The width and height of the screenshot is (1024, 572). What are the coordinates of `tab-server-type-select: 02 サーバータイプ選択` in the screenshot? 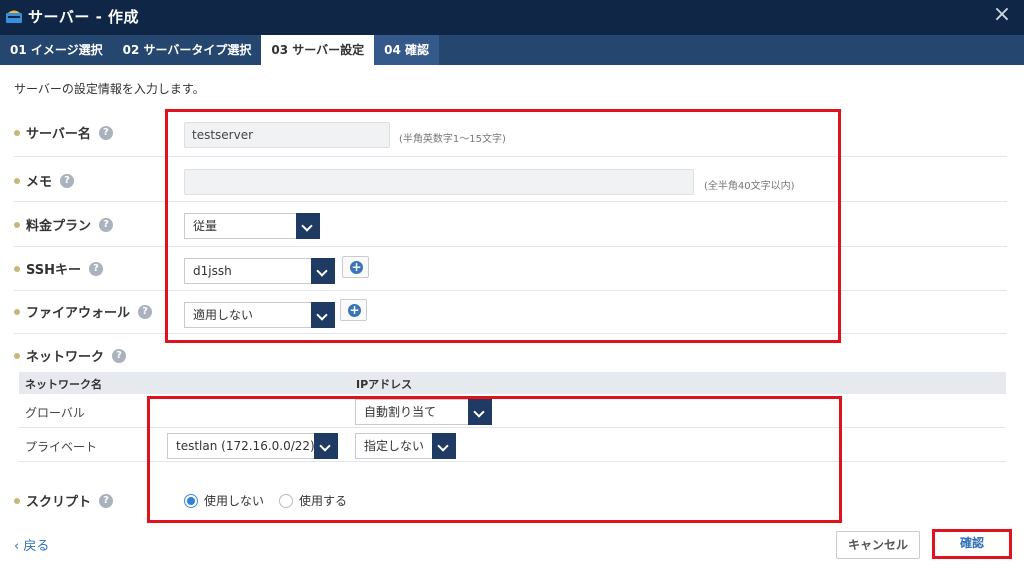 It's located at (187, 50).